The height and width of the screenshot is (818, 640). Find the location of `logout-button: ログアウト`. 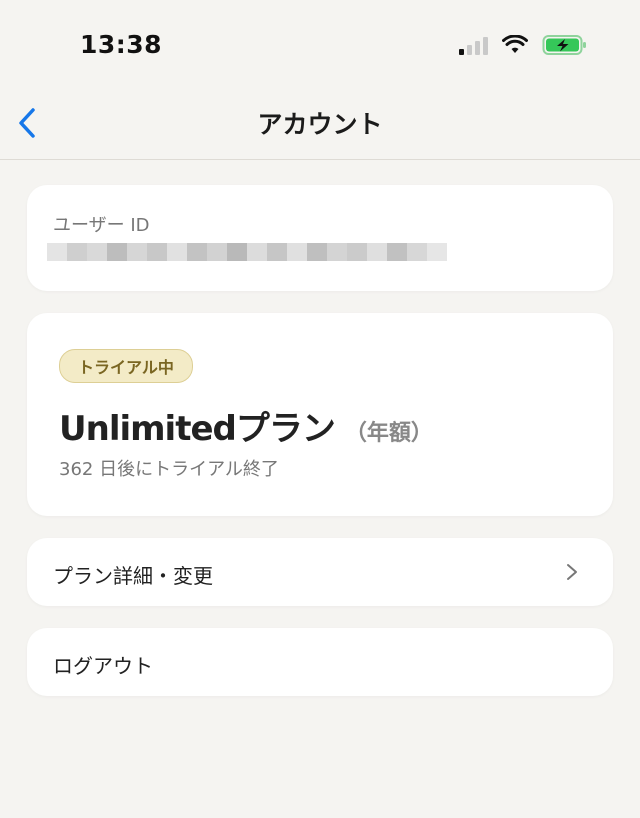

logout-button: ログアウト is located at coordinates (320, 662).